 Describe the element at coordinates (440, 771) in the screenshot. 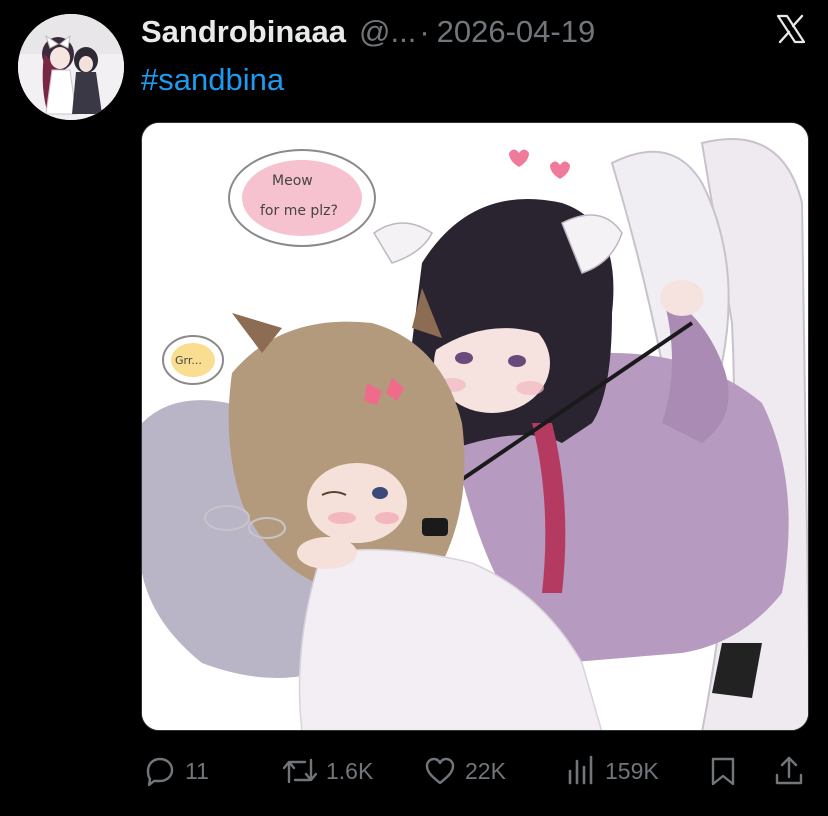

I see `heart-icon` at that location.